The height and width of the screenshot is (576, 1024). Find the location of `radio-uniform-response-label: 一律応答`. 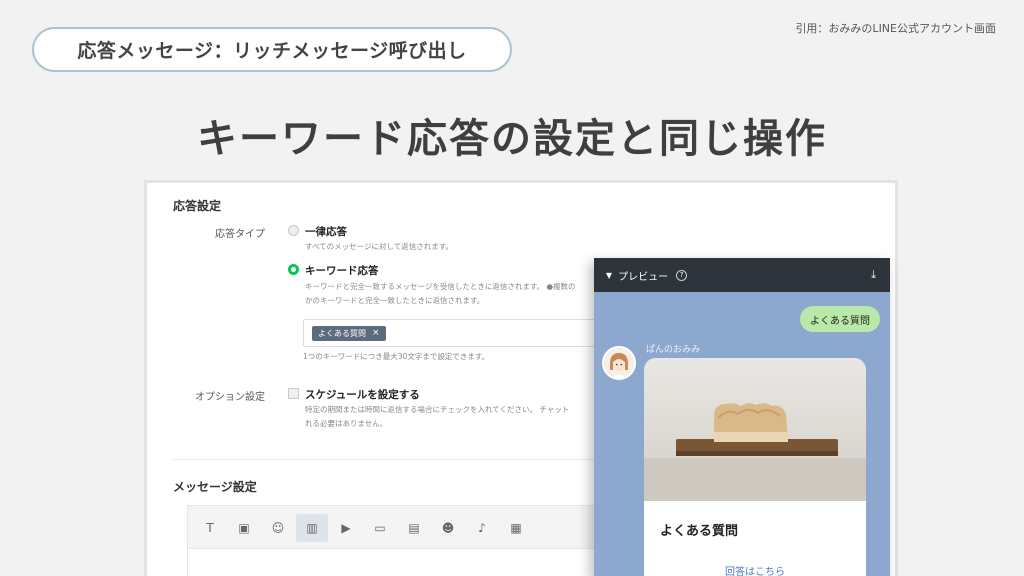

radio-uniform-response-label: 一律応答 is located at coordinates (326, 231).